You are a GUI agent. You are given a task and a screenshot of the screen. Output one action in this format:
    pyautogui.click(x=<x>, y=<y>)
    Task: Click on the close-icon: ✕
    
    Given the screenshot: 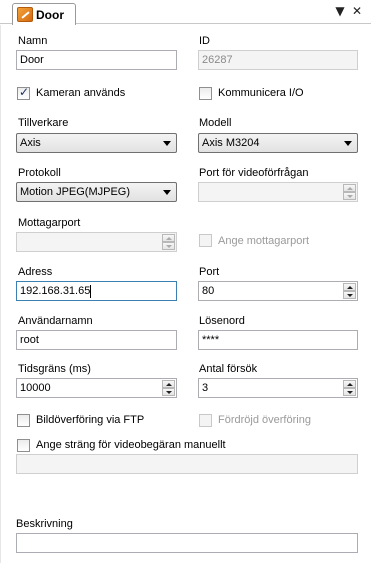 What is the action you would take?
    pyautogui.click(x=357, y=11)
    